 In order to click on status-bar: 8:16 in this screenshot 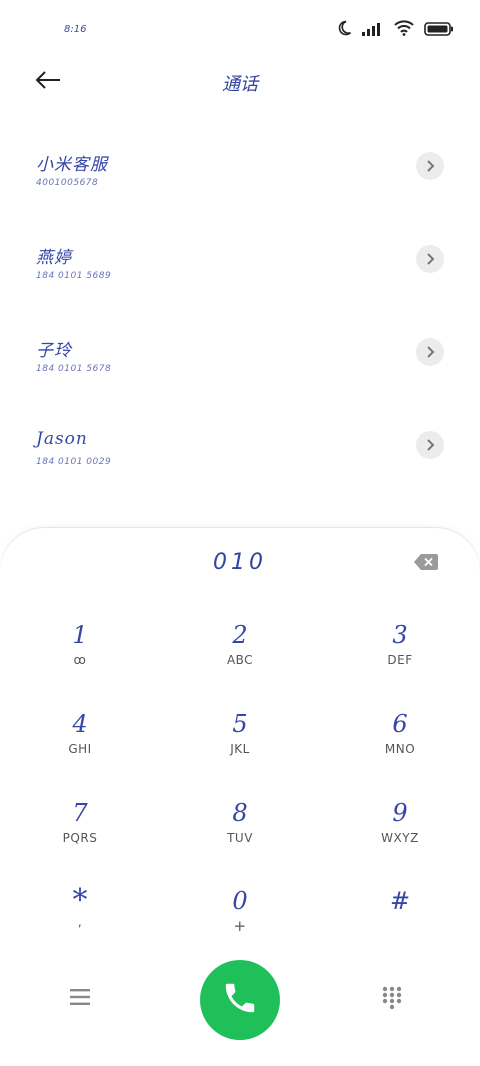, I will do `click(240, 30)`.